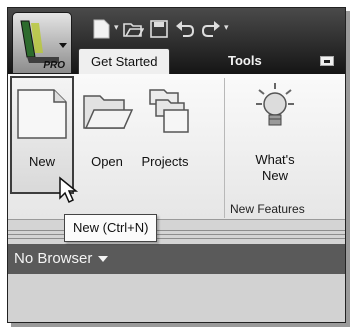 The height and width of the screenshot is (330, 353). Describe the element at coordinates (124, 61) in the screenshot. I see `tab-get-started: Get Started` at that location.